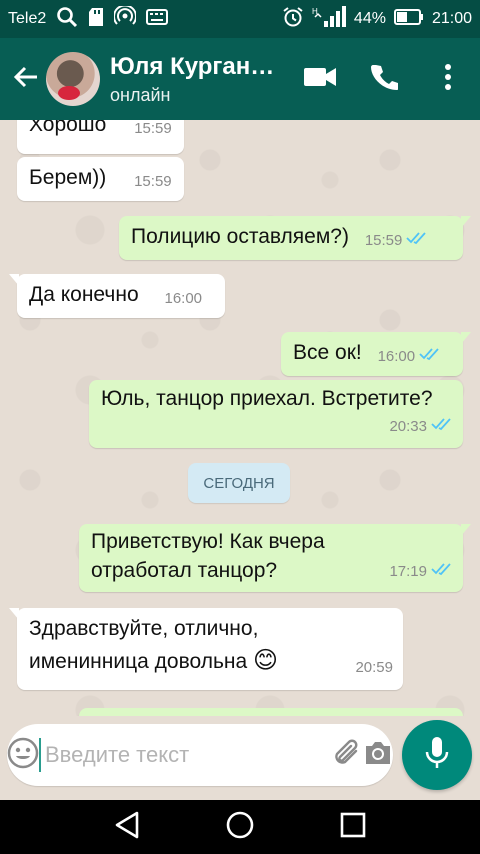 This screenshot has width=480, height=854. I want to click on back-triangle-icon, so click(127, 827).